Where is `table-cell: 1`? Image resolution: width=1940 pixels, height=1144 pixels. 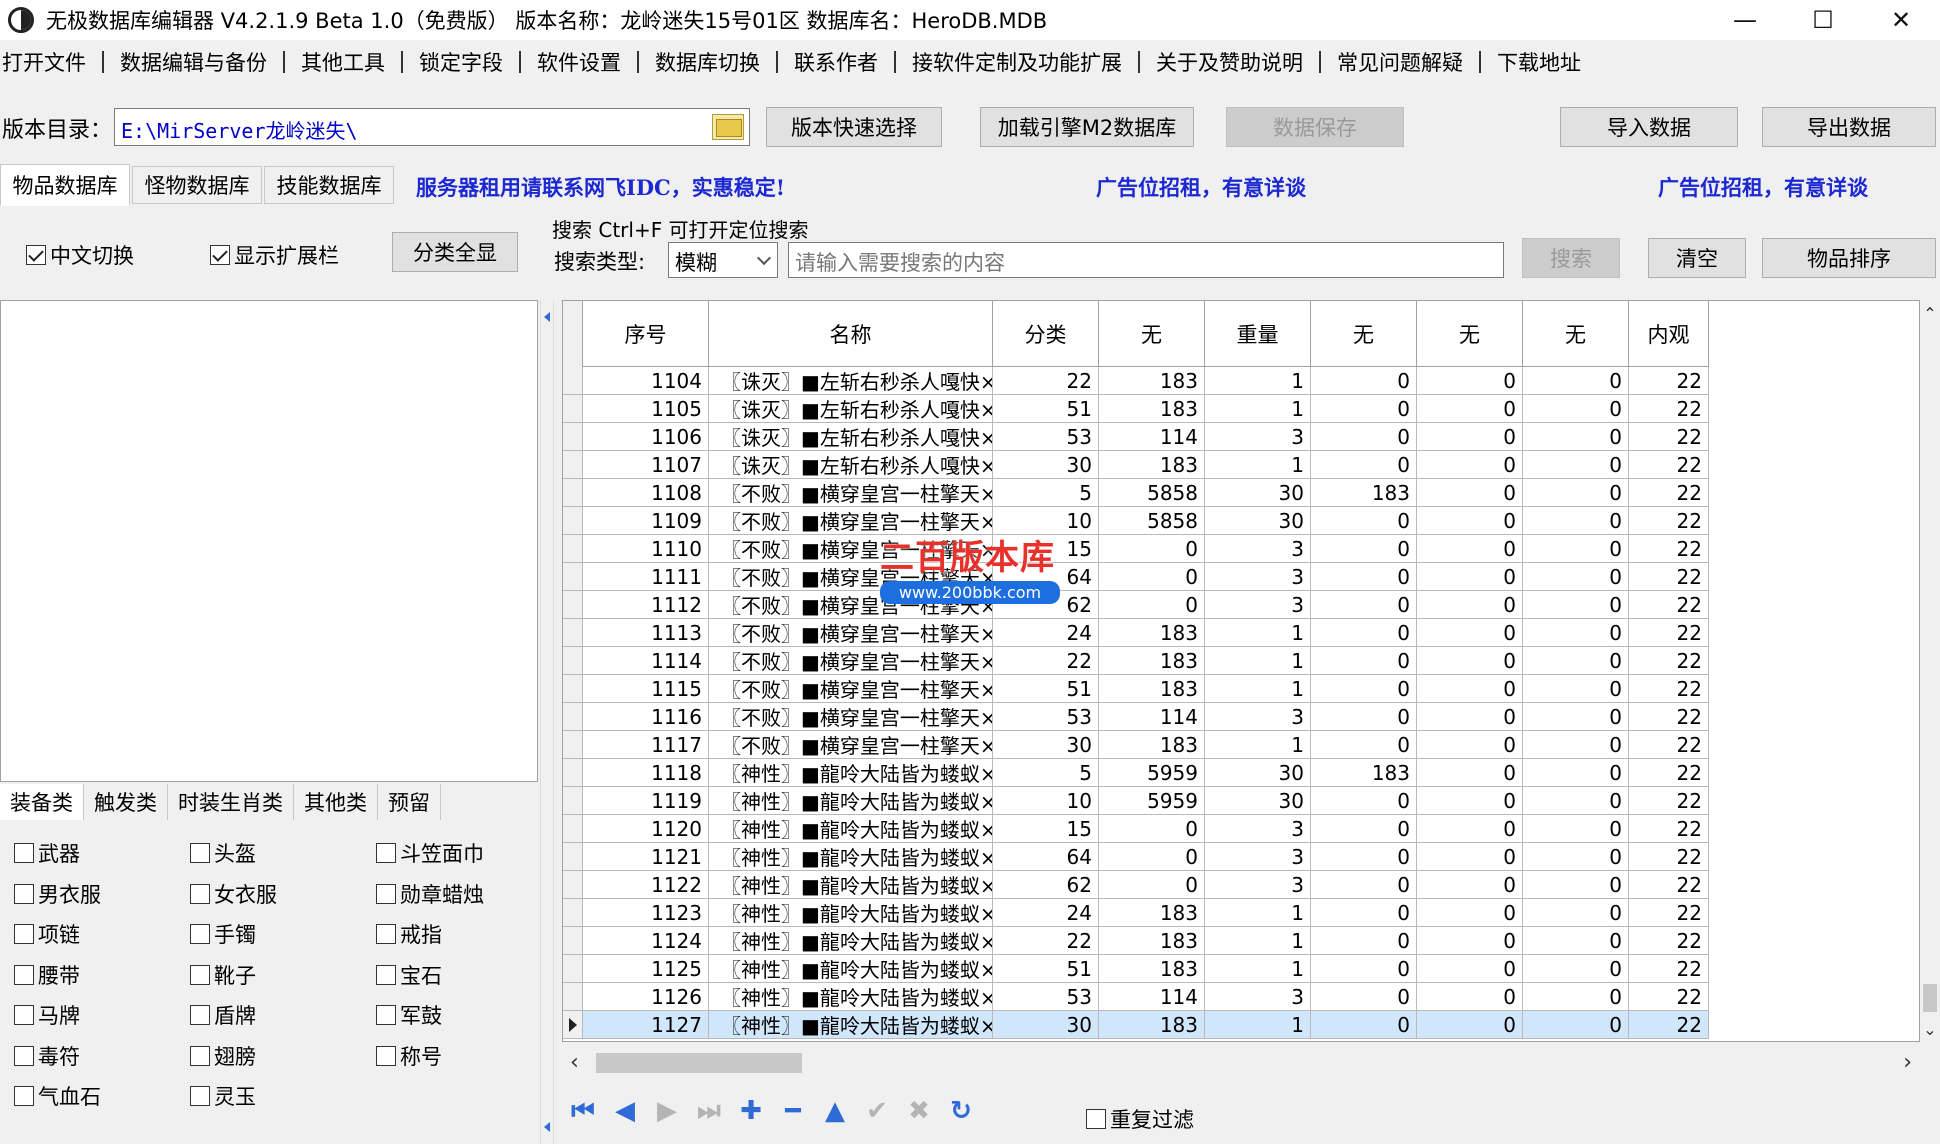
table-cell: 1 is located at coordinates (1258, 661).